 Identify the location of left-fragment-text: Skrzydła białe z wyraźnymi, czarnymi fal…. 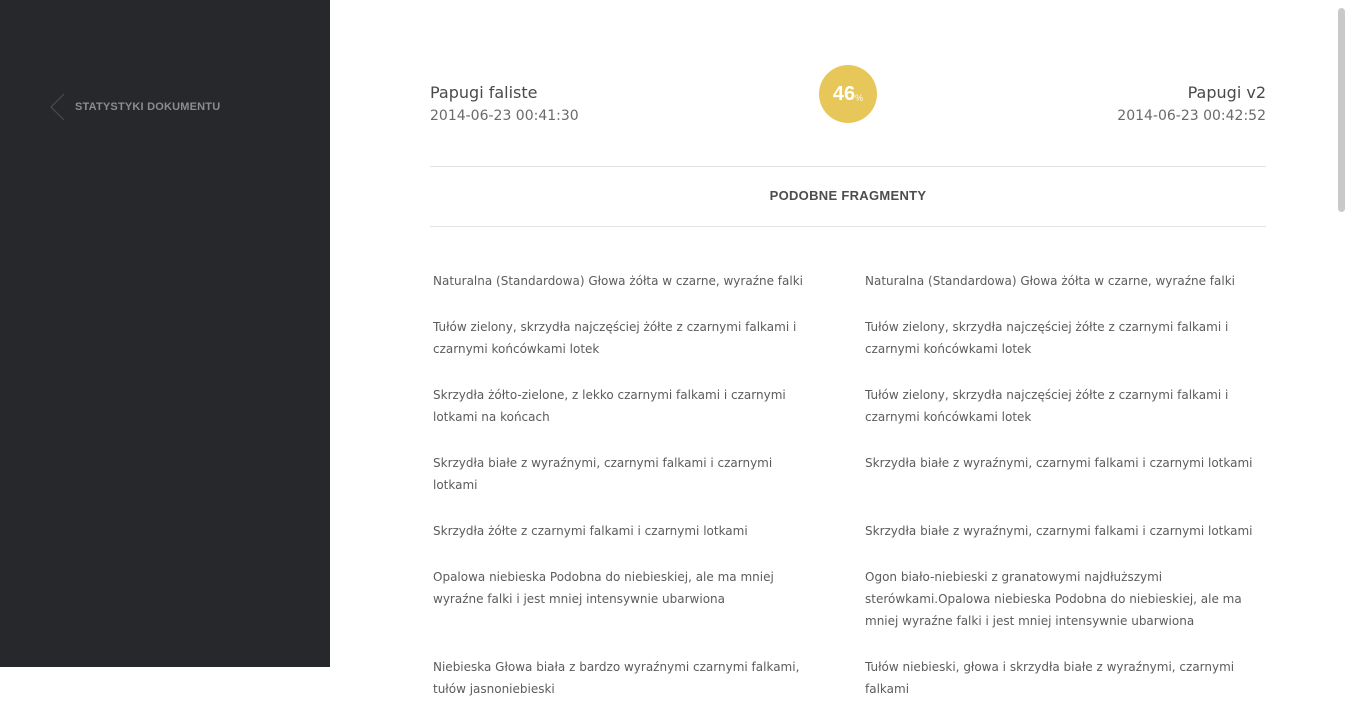
(603, 474).